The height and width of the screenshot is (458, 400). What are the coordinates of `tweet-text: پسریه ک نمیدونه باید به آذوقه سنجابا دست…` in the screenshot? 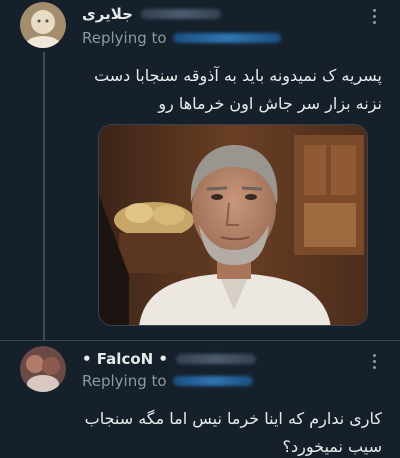 It's located at (238, 89).